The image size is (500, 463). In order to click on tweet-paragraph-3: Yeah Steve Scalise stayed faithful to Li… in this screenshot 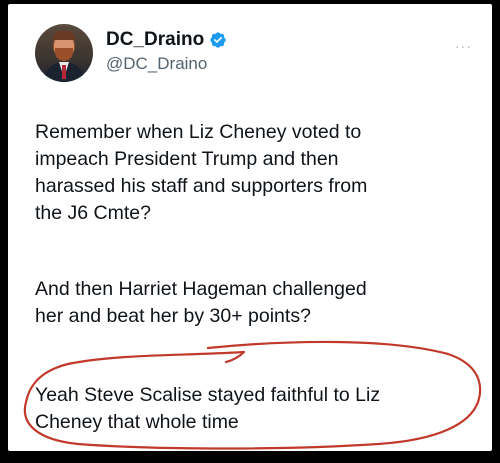, I will do `click(208, 408)`.